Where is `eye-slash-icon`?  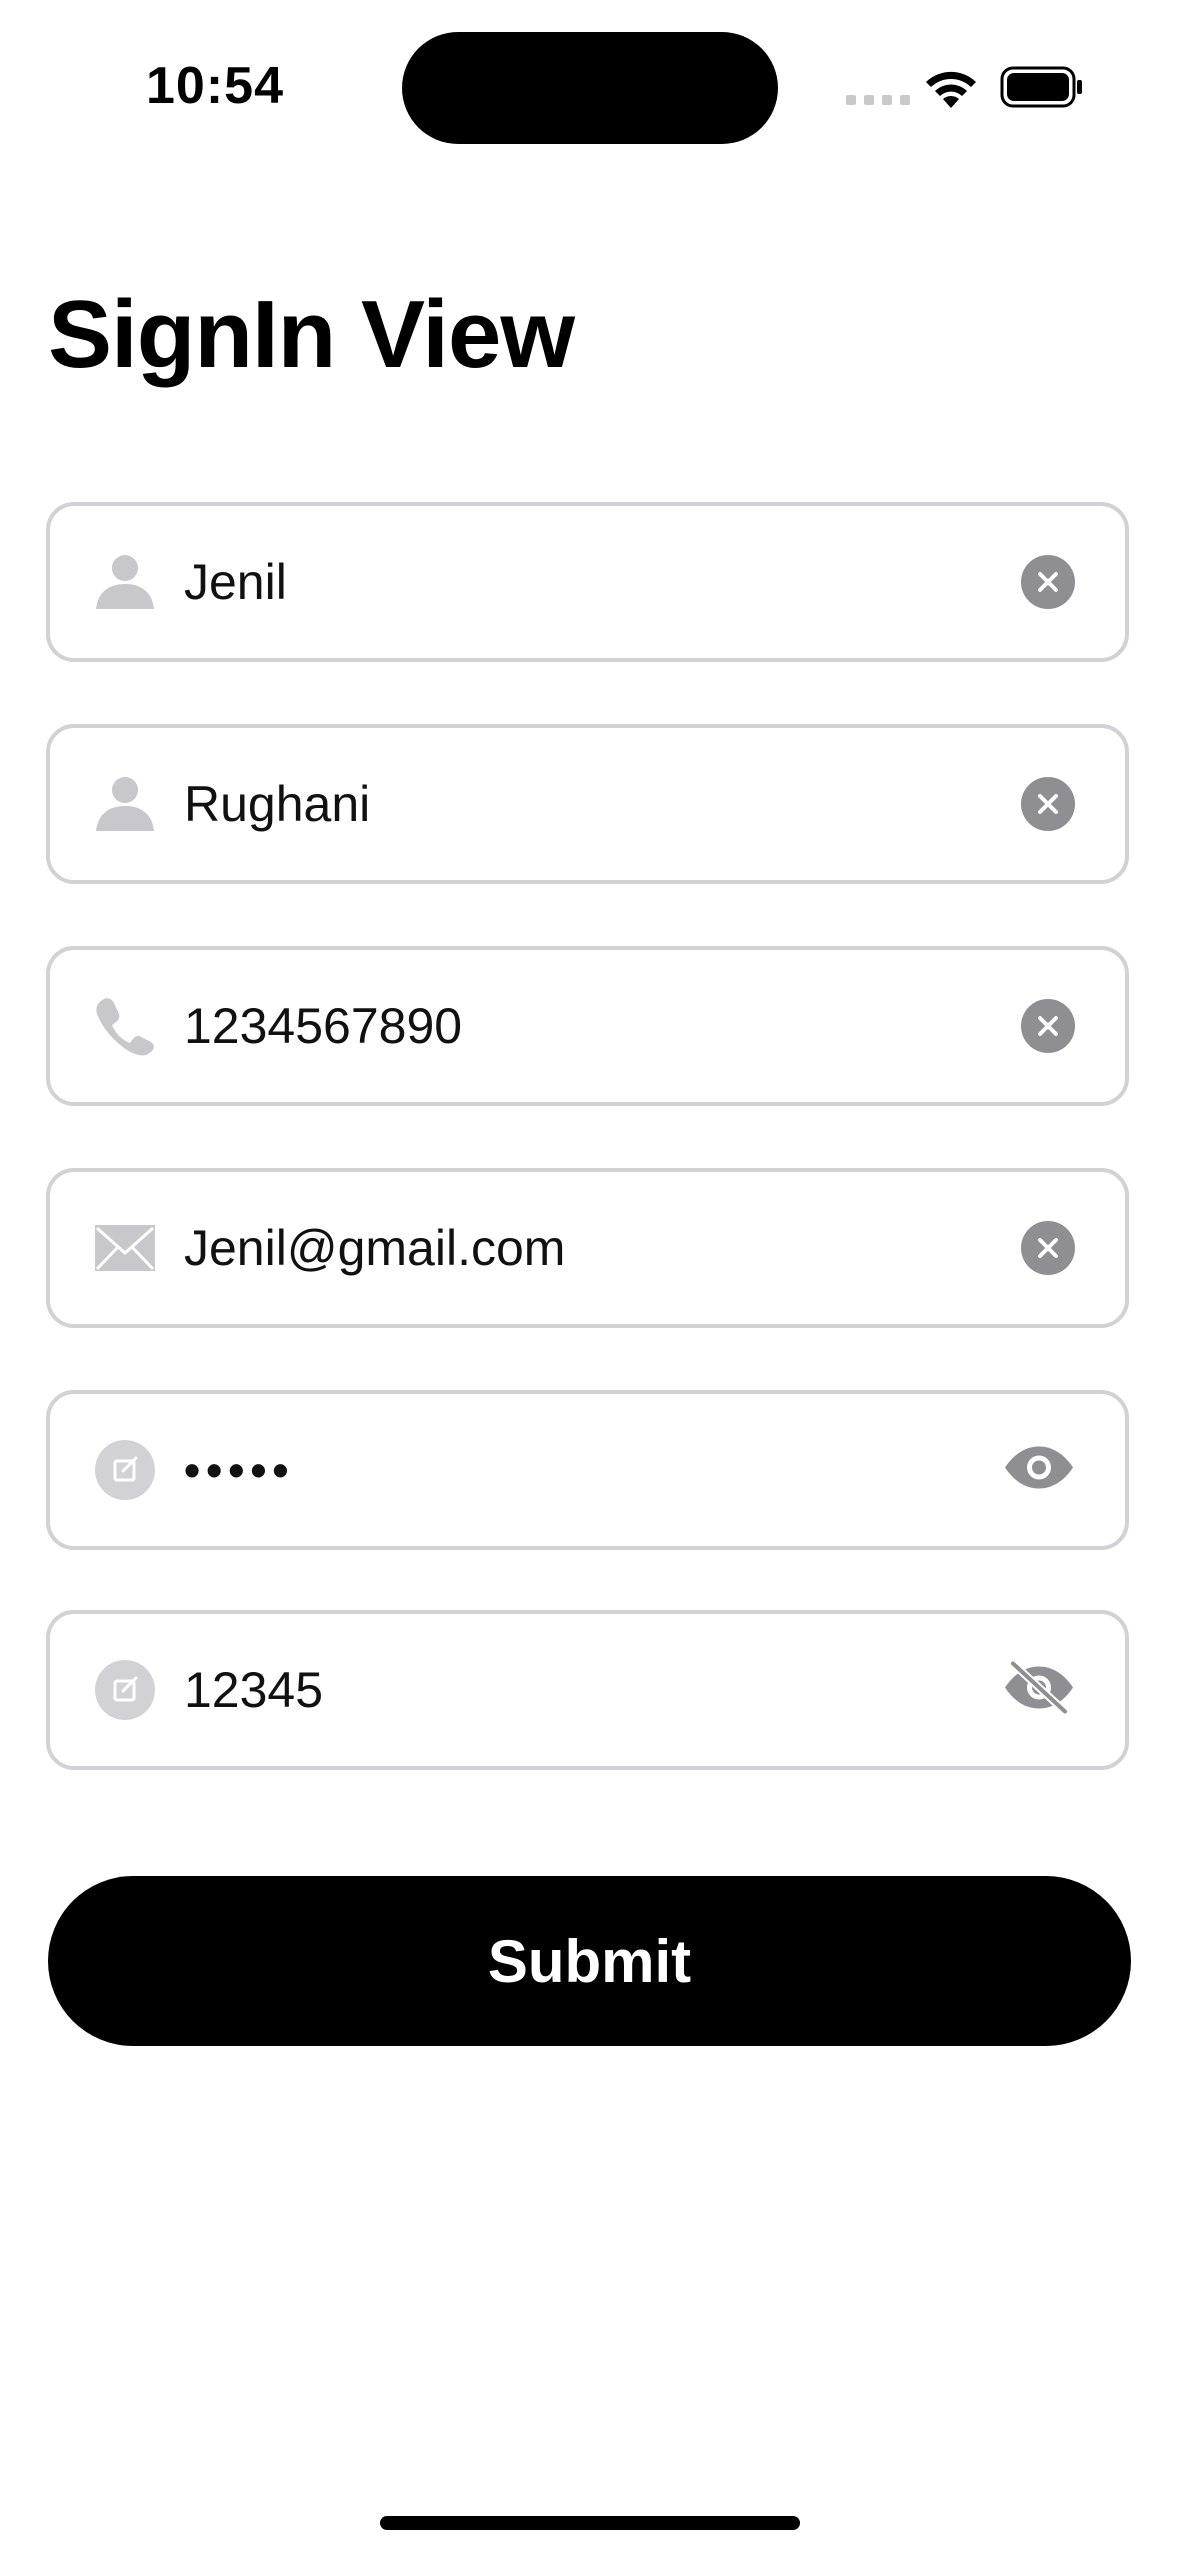
eye-slash-icon is located at coordinates (1039, 1690).